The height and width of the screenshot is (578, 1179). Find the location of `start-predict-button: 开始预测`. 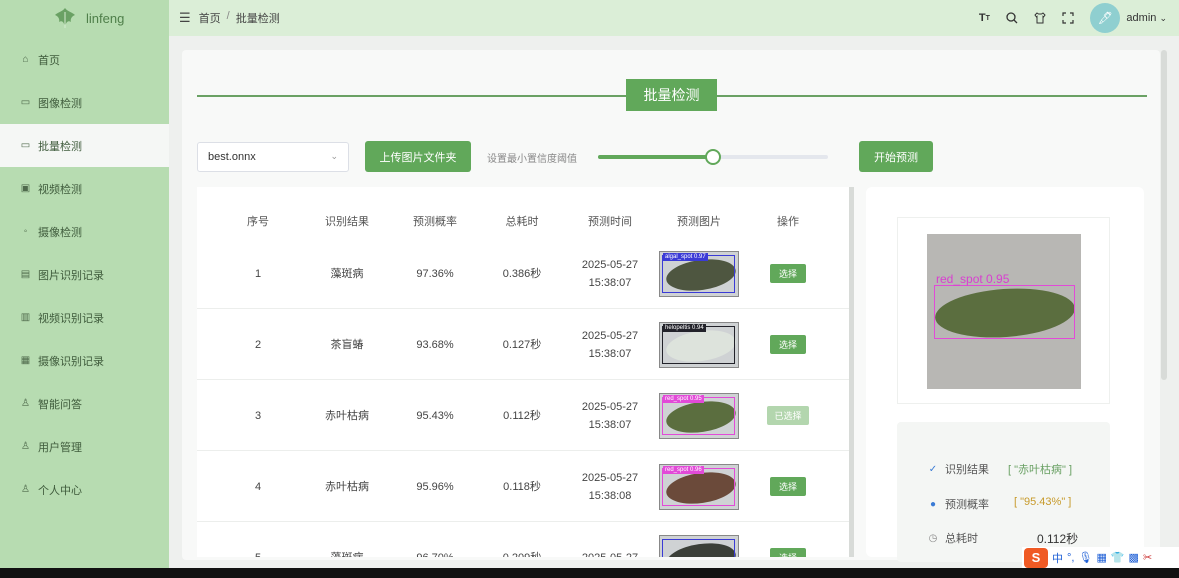

start-predict-button: 开始预测 is located at coordinates (896, 156).